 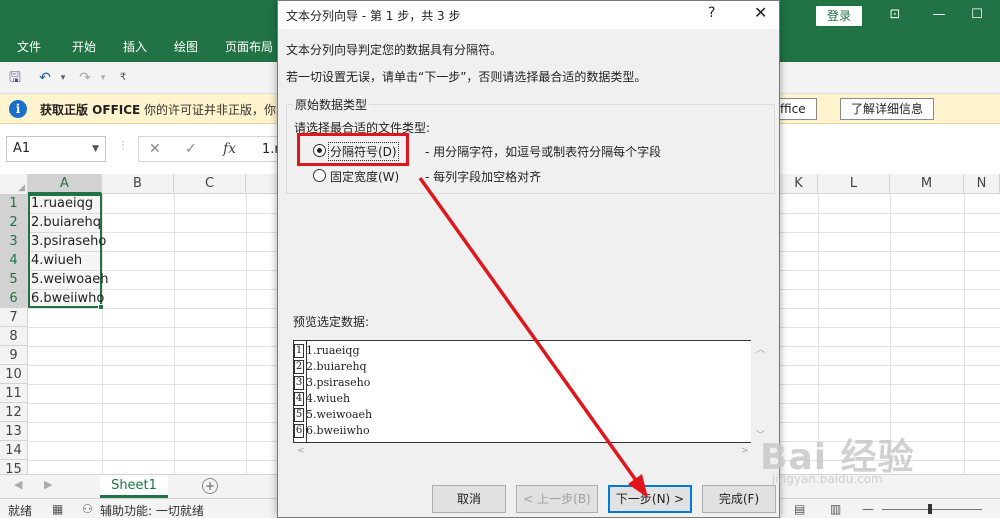 What do you see at coordinates (327, 351) in the screenshot?
I see `preview-row: 1 1.ruaeiqg` at bounding box center [327, 351].